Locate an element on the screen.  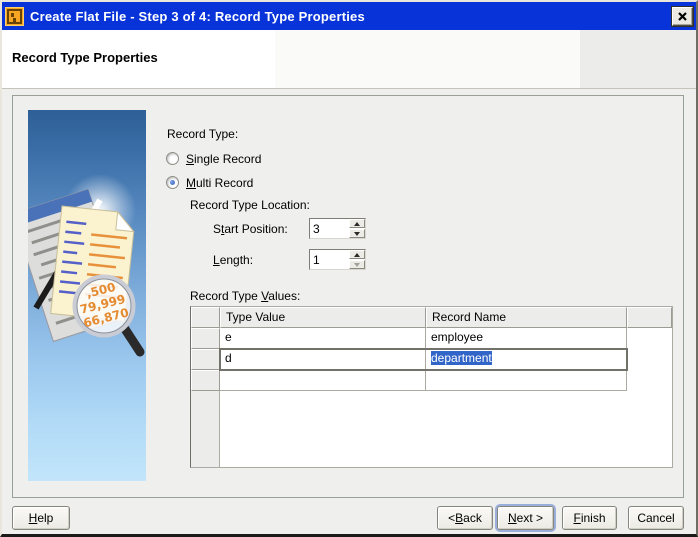
start-position-down-button is located at coordinates (357, 233).